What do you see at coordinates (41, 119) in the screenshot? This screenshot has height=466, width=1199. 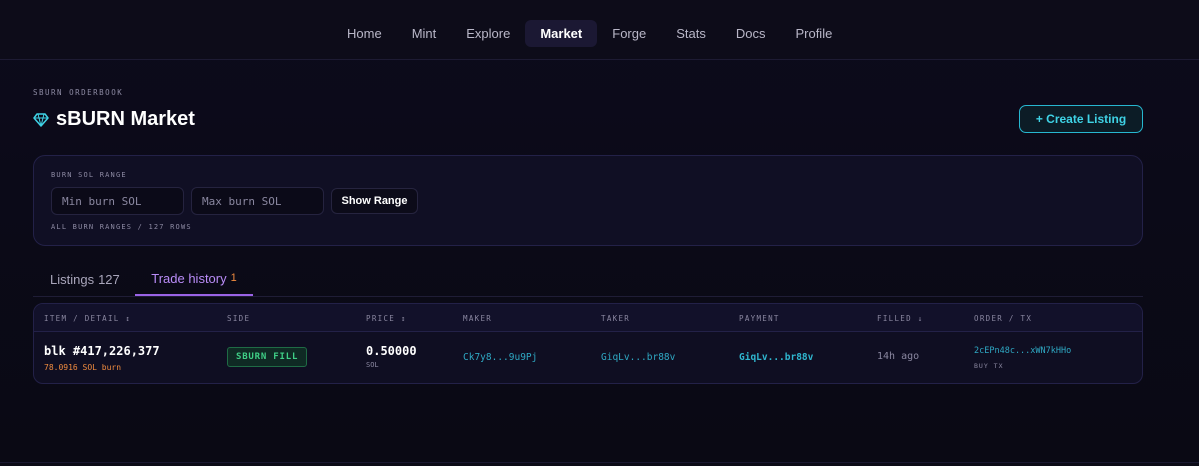 I see `diamond-icon` at bounding box center [41, 119].